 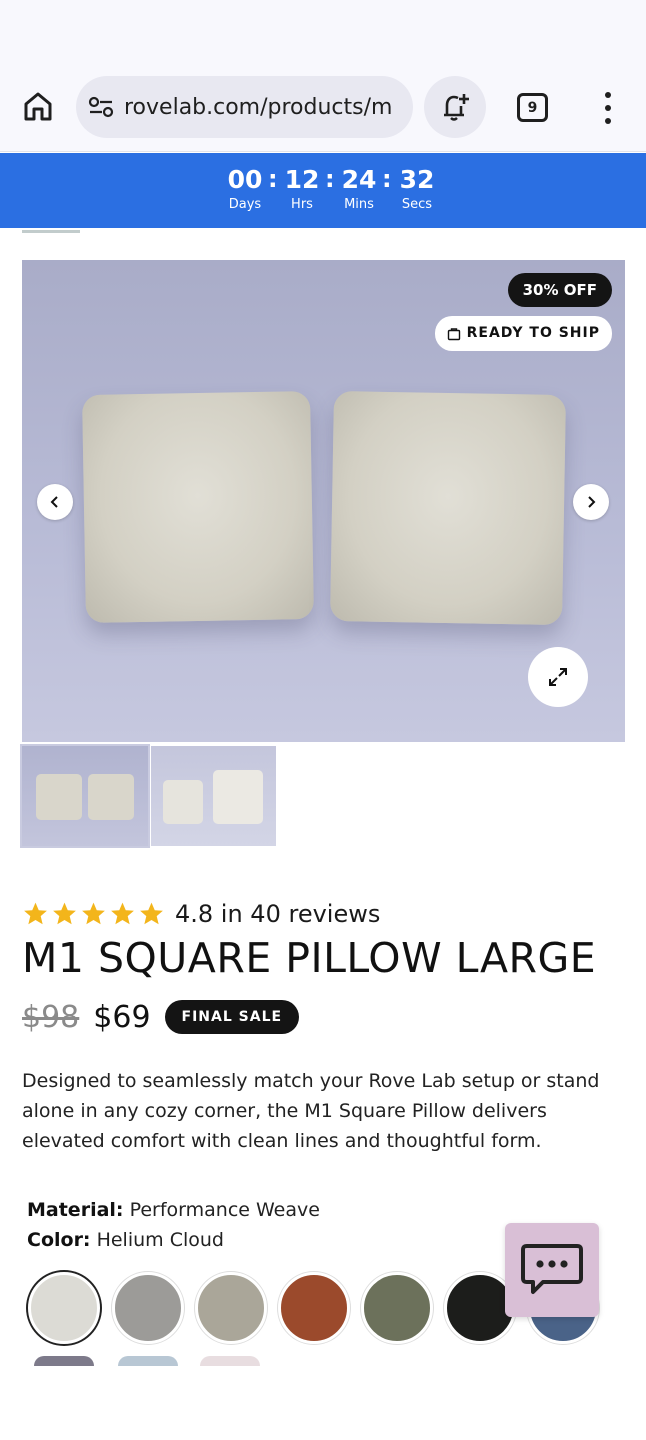 I want to click on rating-text: 4.8 in 40 reviews, so click(x=277, y=914).